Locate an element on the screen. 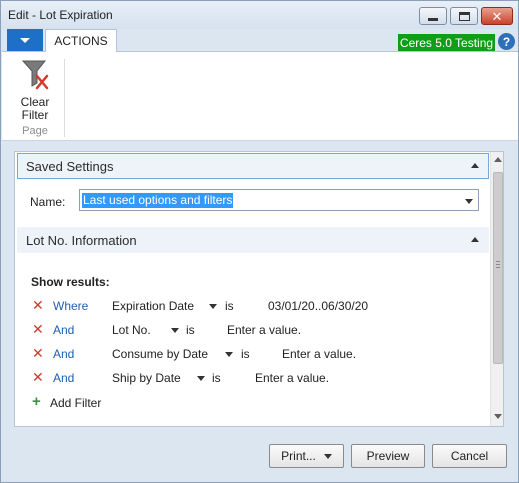 This screenshot has height=483, width=519. saved-settings-name-value: Last used options and filters is located at coordinates (158, 200).